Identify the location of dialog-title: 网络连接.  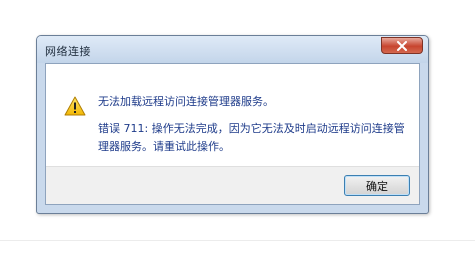
(68, 51).